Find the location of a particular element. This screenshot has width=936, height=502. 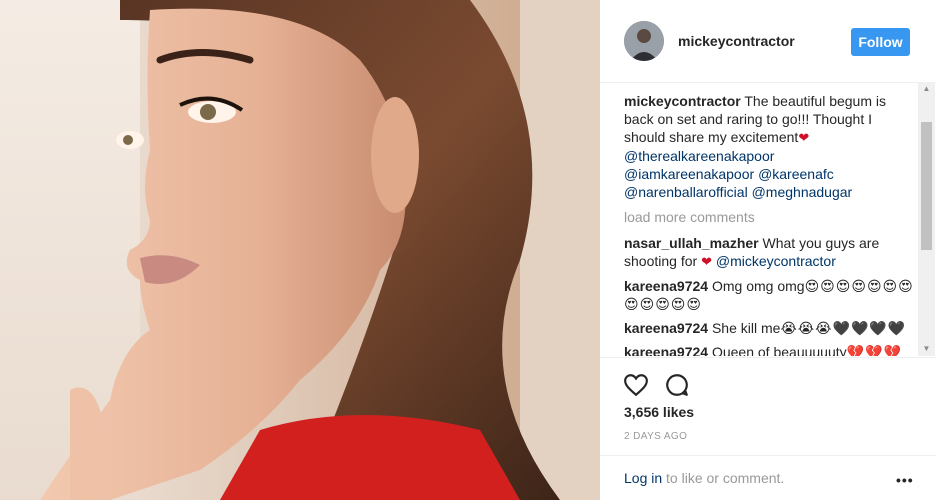

post-footer: Log in to like or comment. ••• is located at coordinates (768, 478).